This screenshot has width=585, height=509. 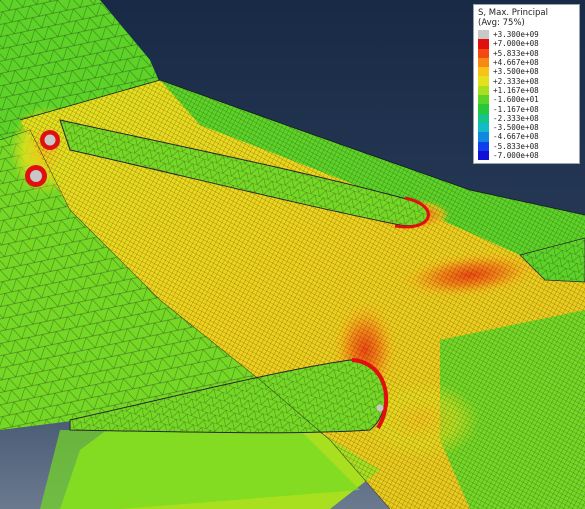 I want to click on legend-value: -7.000e+08, so click(x=516, y=155).